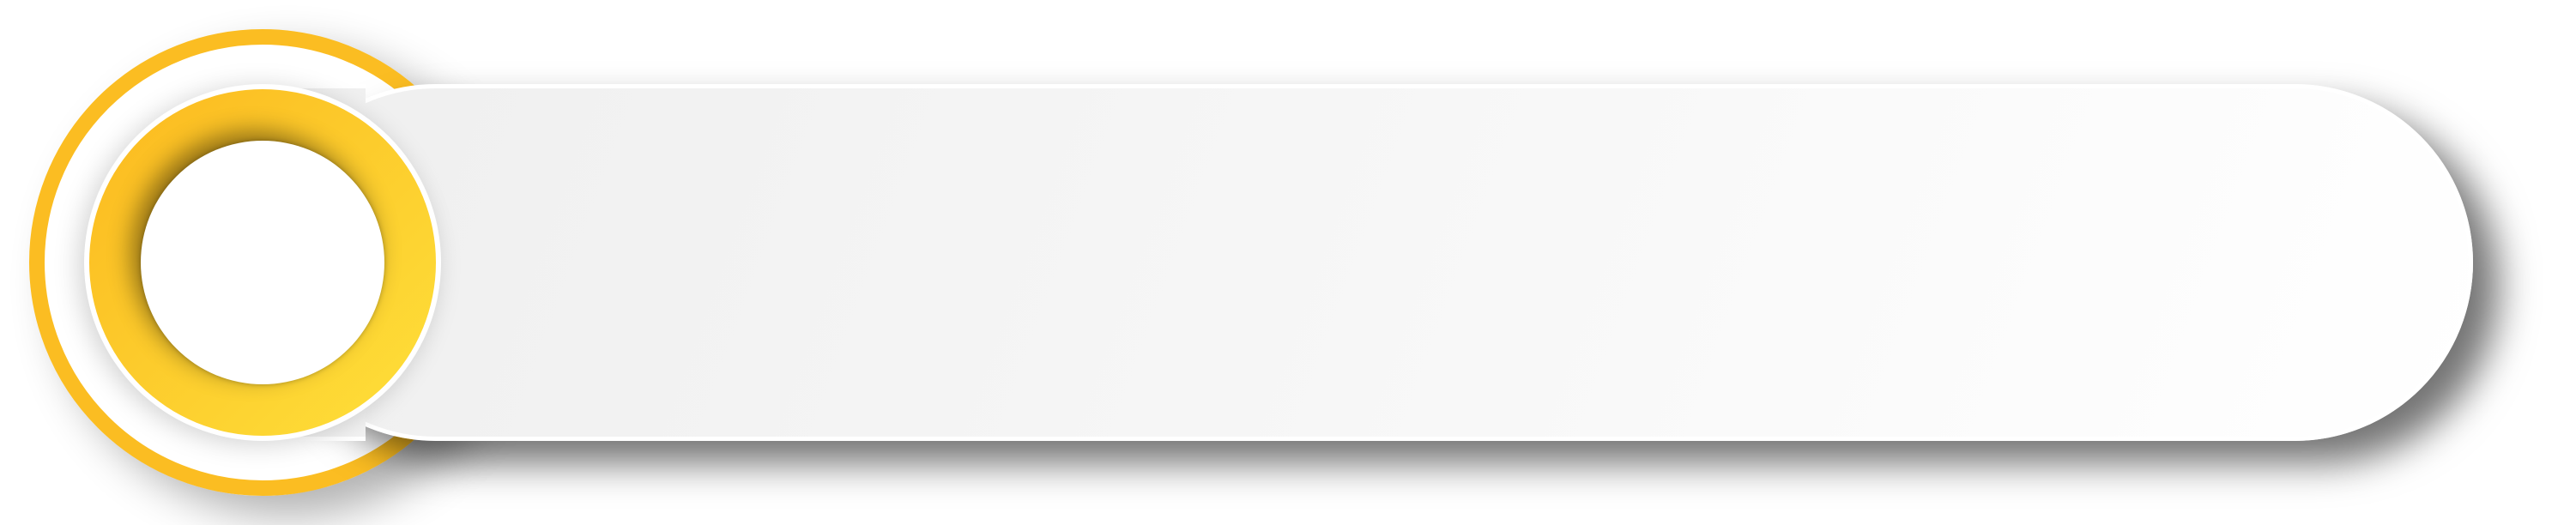 The image size is (2576, 525). What do you see at coordinates (262, 262) in the screenshot?
I see `badge-center-circle` at bounding box center [262, 262].